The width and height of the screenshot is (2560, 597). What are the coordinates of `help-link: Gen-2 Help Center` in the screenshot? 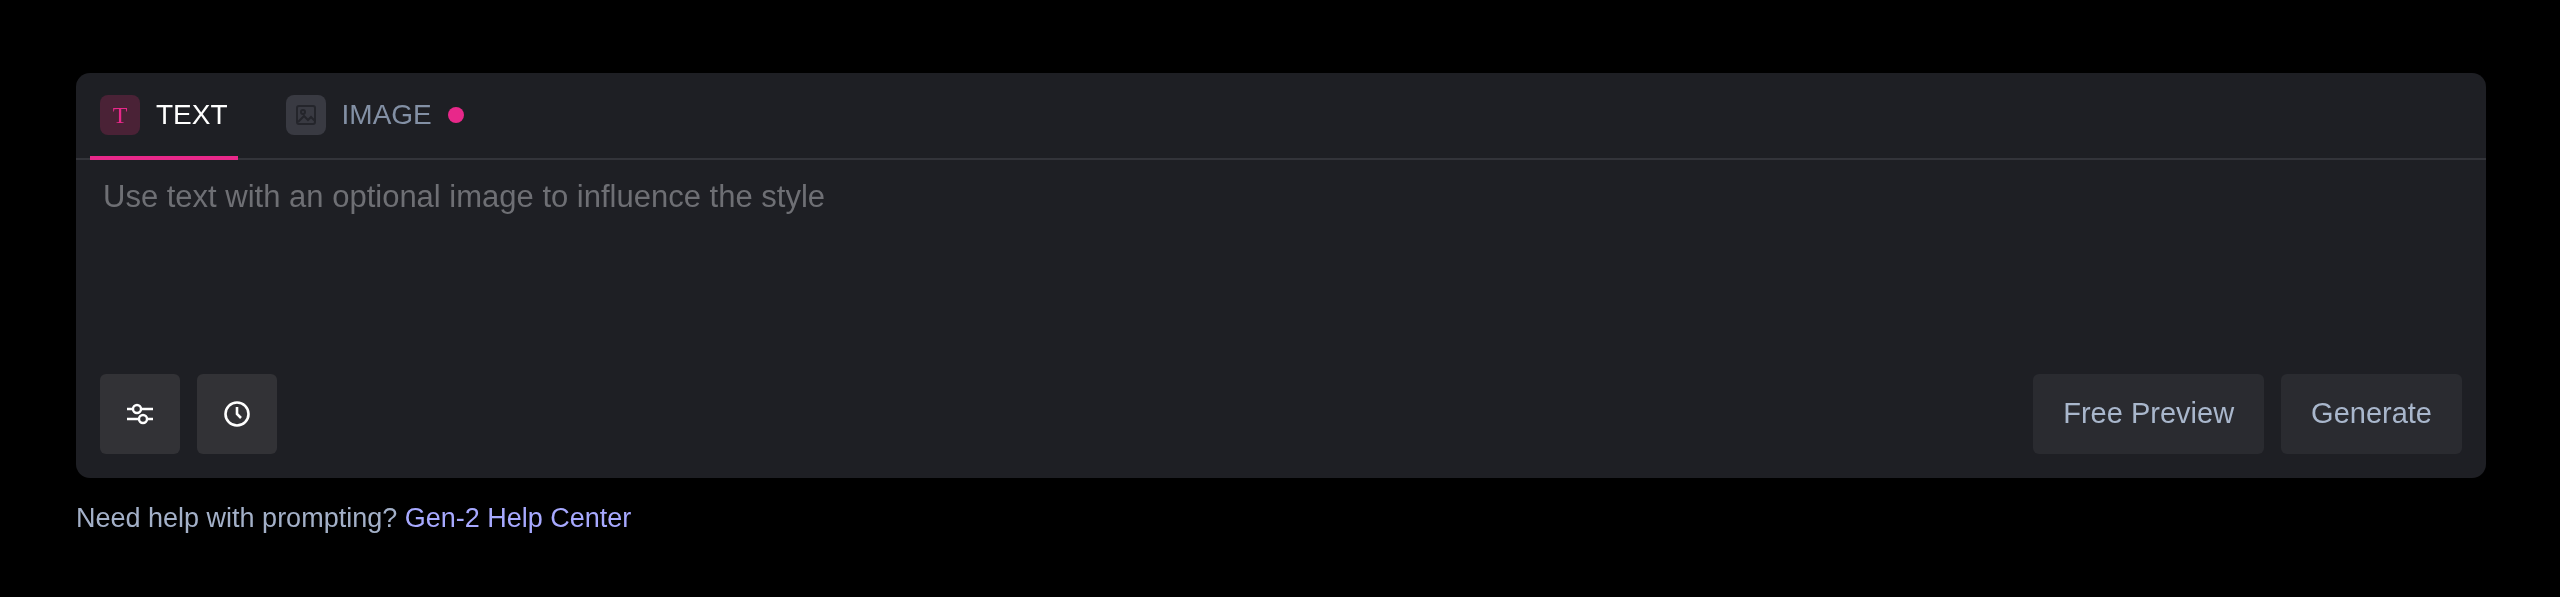 It's located at (518, 518).